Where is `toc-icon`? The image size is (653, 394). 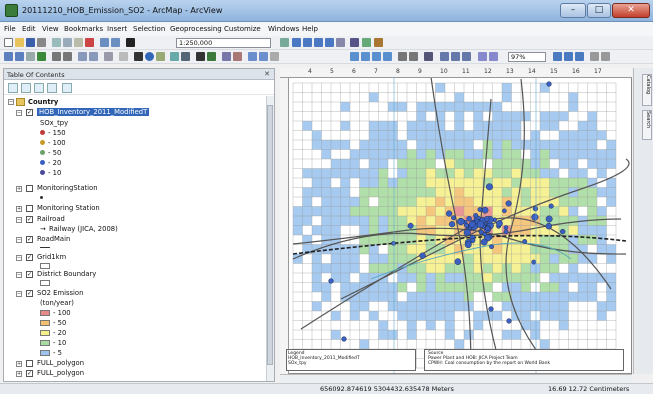 toc-icon is located at coordinates (307, 42).